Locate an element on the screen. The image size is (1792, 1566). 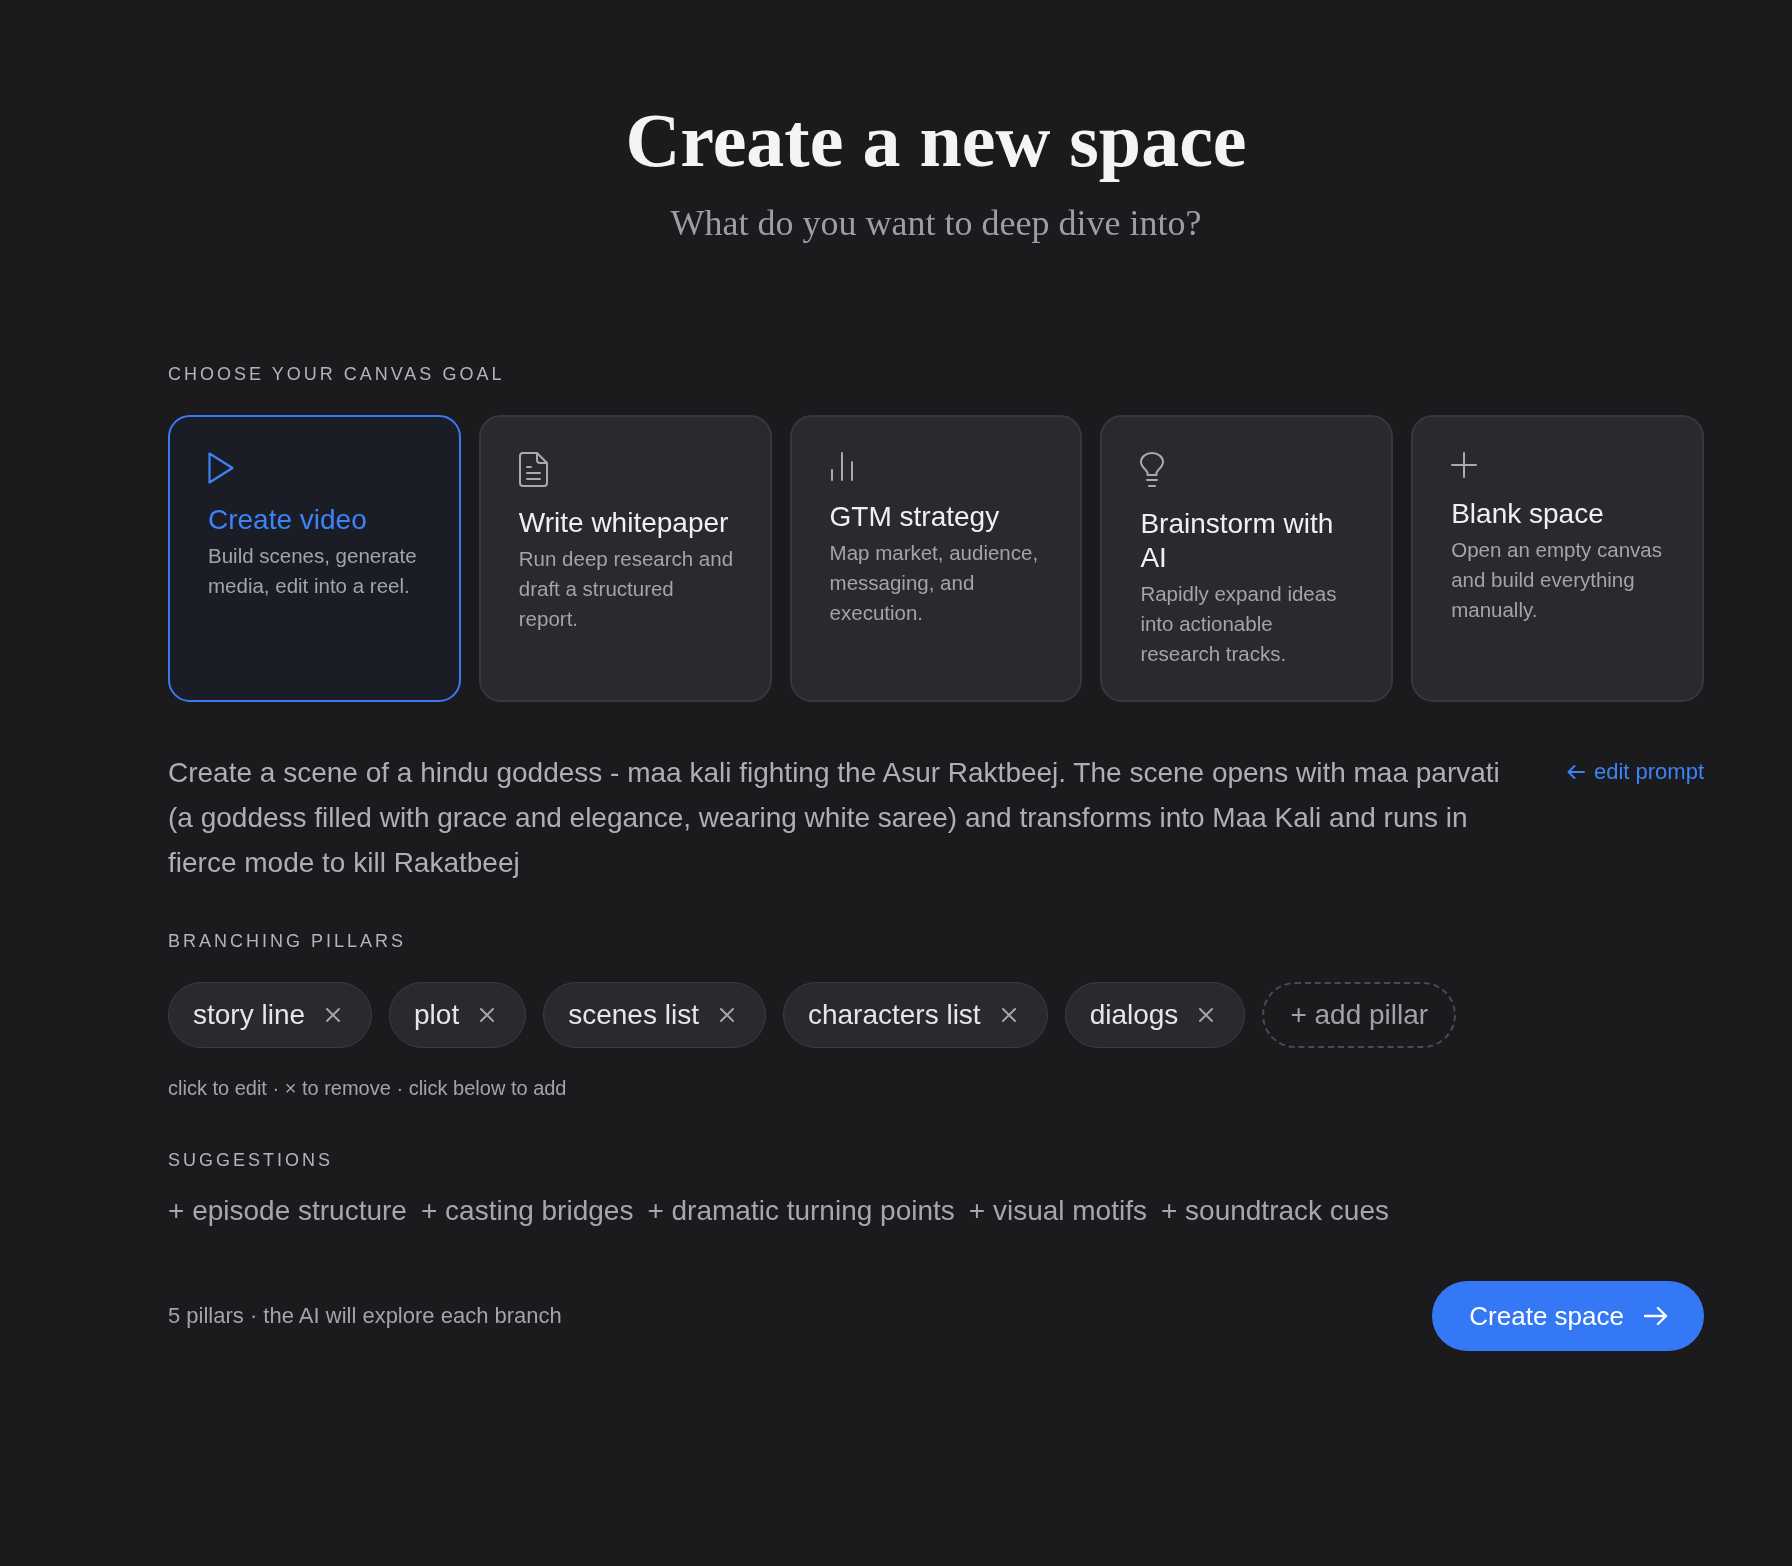
pillar-chip: story line is located at coordinates (270, 1015).